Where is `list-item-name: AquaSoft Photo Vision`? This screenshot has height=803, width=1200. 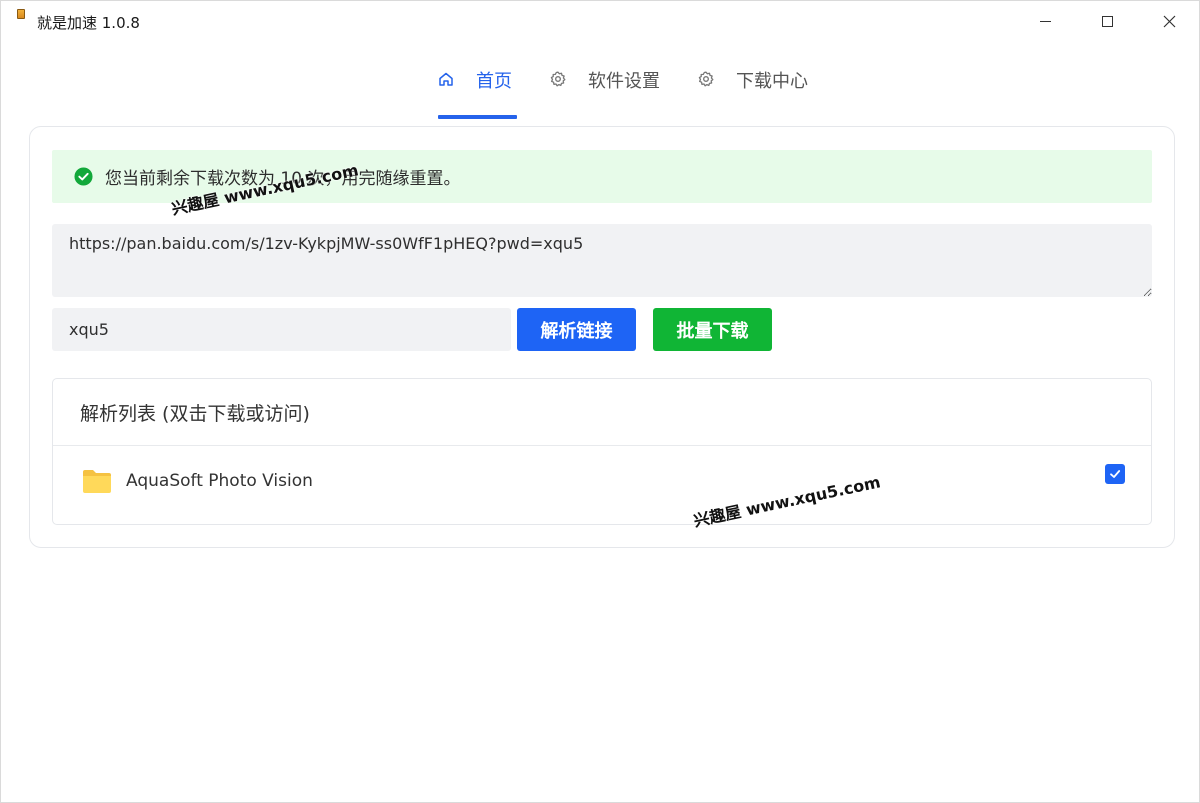
list-item-name: AquaSoft Photo Vision is located at coordinates (219, 481).